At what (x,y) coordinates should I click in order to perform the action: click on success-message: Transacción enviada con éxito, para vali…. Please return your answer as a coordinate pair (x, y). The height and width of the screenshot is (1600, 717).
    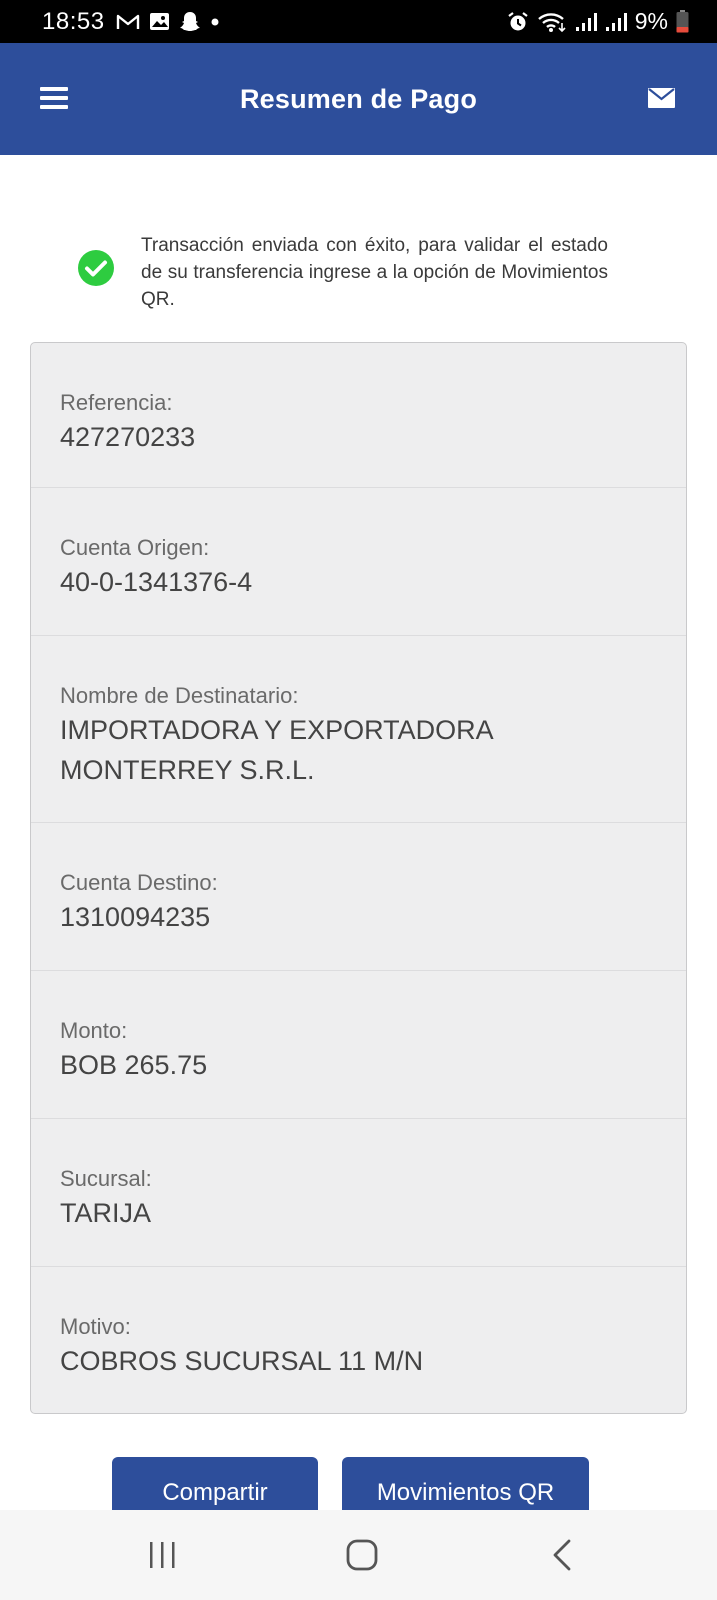
    Looking at the image, I should click on (358, 272).